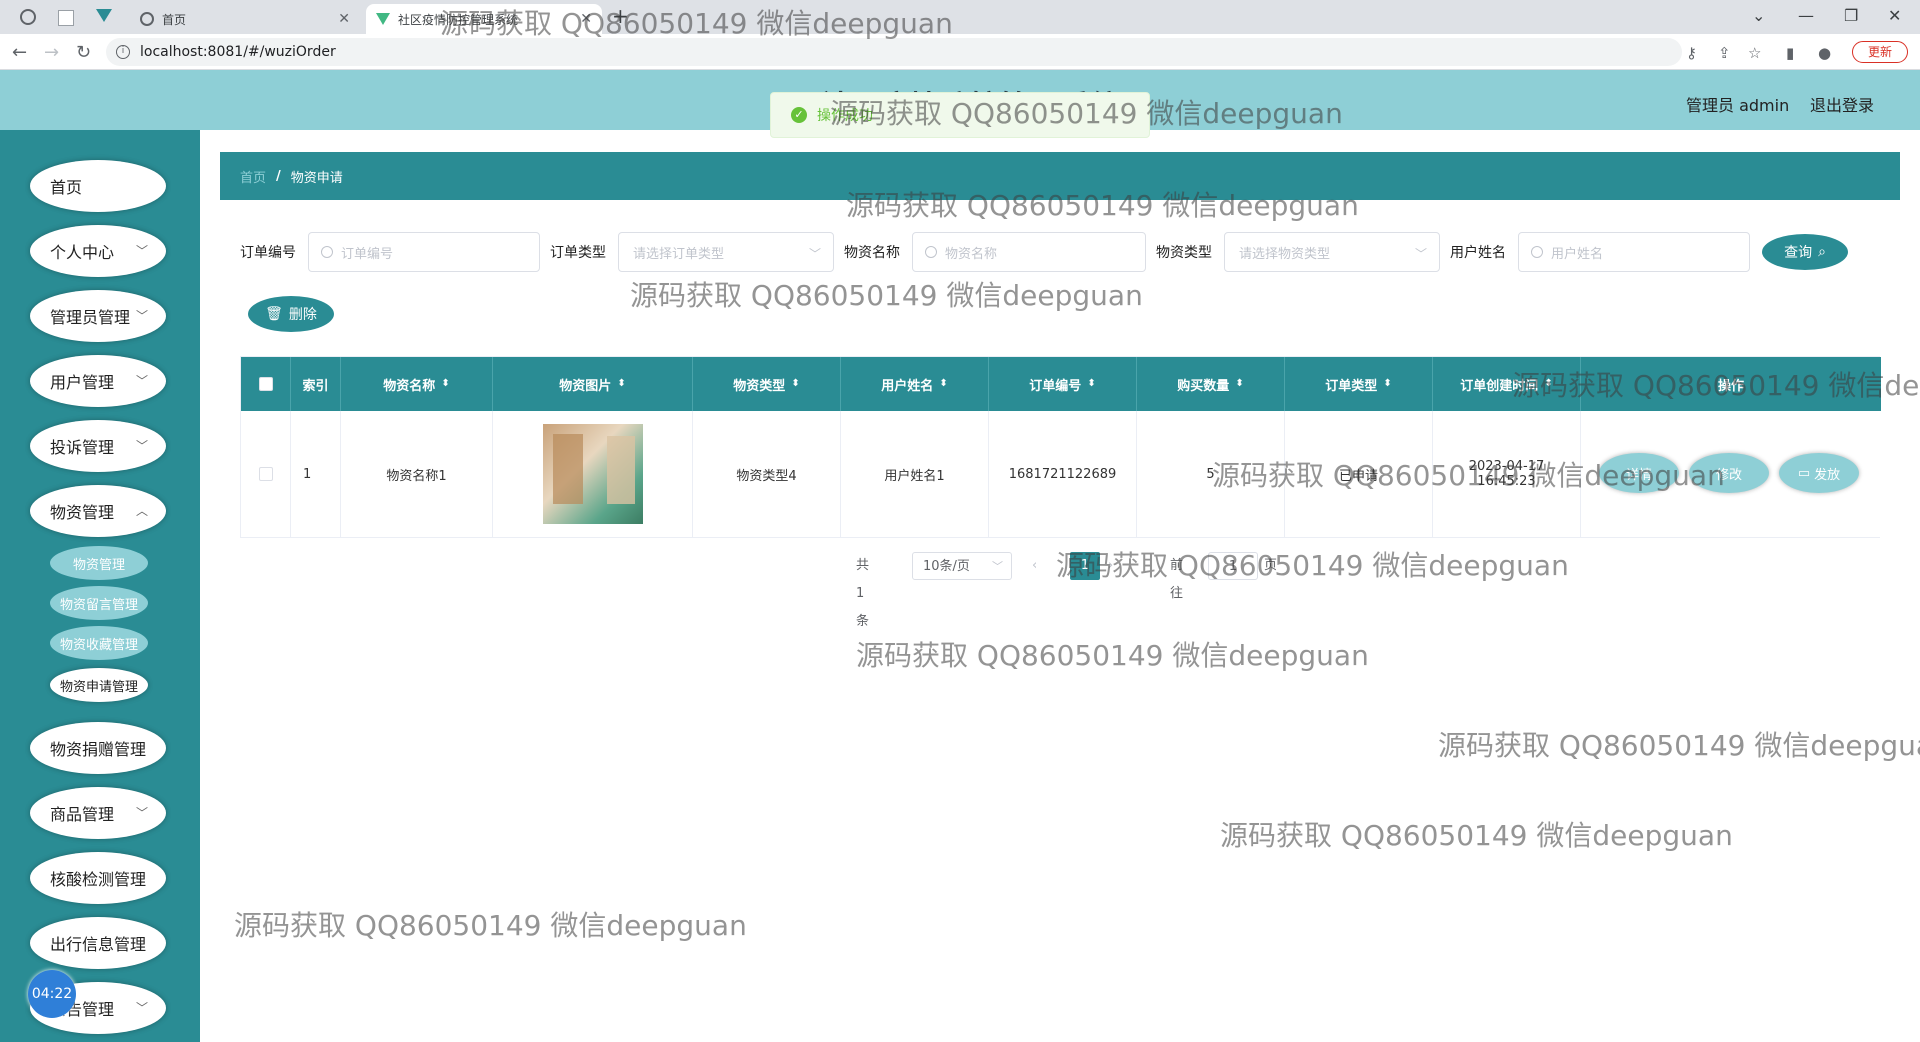 The width and height of the screenshot is (1920, 1042). I want to click on select-all-checkbox, so click(265, 384).